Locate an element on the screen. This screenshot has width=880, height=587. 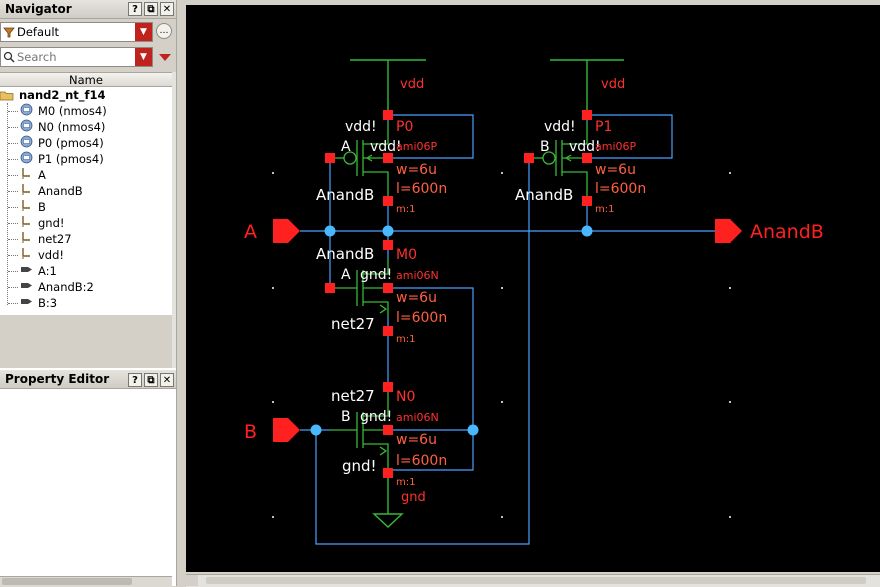
tree-item-label: A is located at coordinates (42, 175).